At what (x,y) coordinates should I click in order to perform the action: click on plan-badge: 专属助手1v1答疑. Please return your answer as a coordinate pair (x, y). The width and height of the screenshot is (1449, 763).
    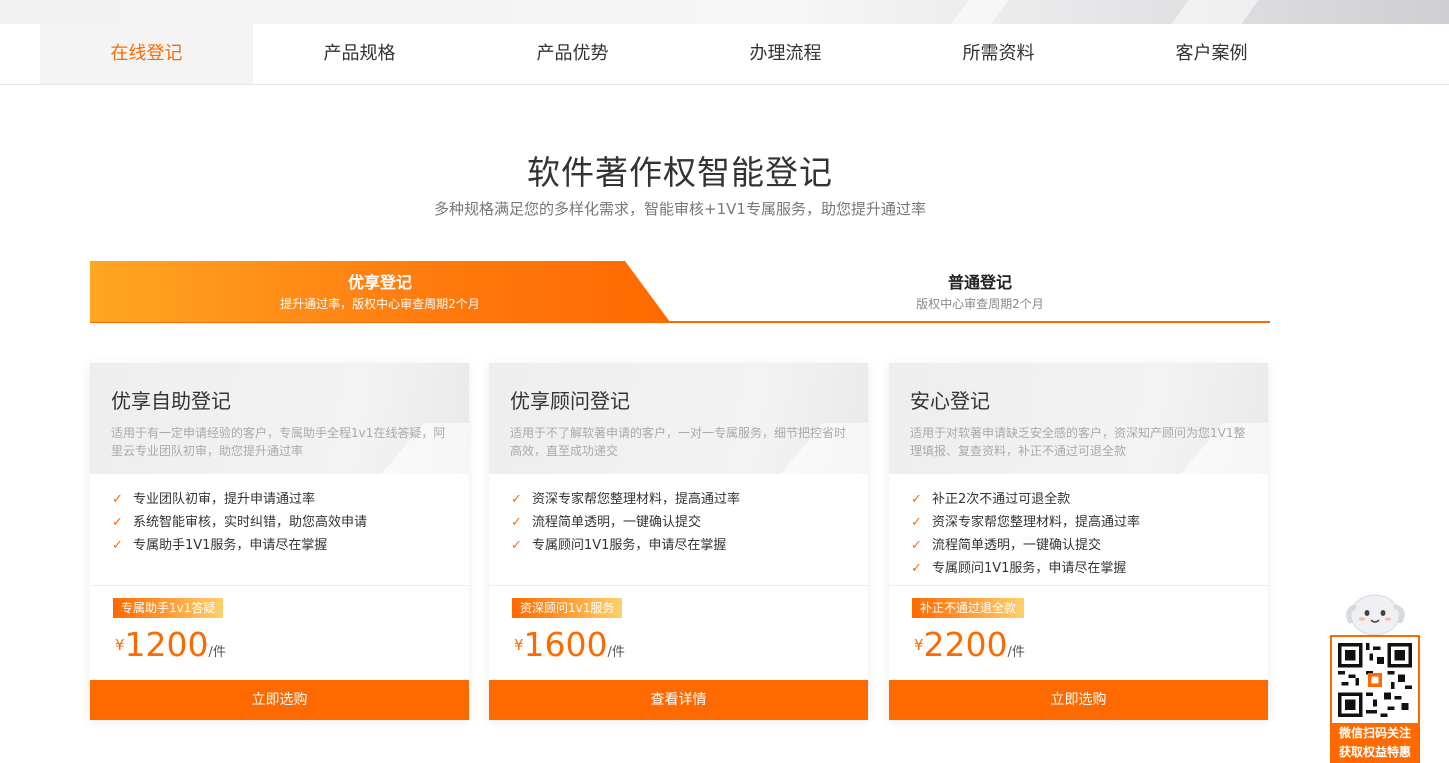
    Looking at the image, I should click on (168, 608).